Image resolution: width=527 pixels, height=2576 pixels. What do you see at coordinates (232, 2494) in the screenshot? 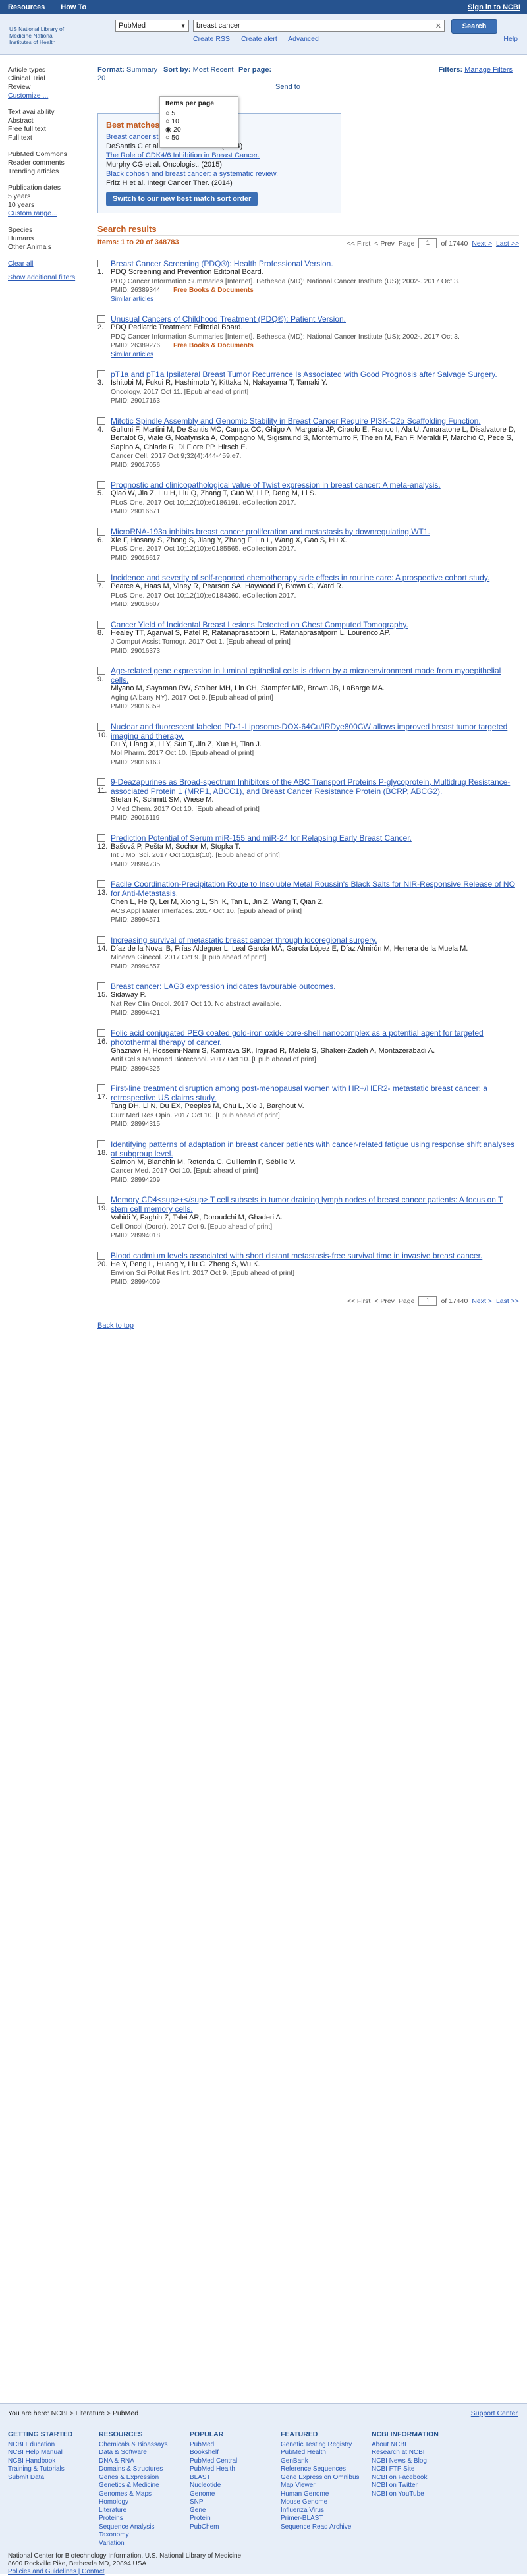
I see `footer-link: Genome` at bounding box center [232, 2494].